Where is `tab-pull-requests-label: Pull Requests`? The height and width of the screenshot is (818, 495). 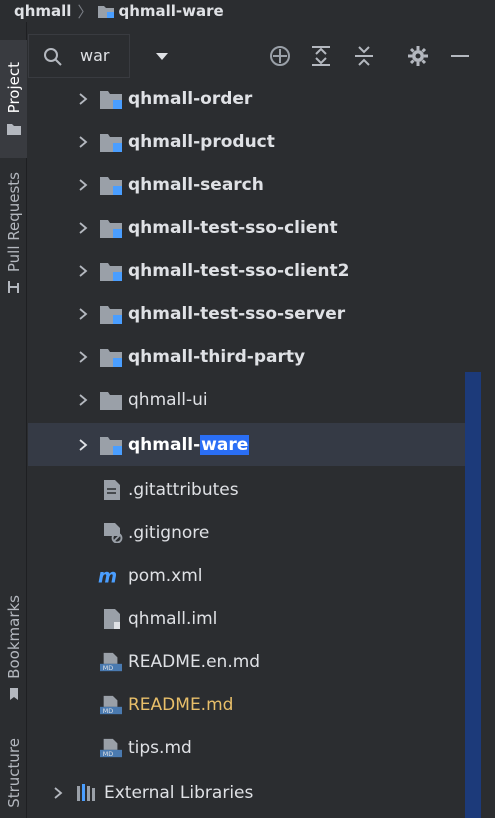
tab-pull-requests-label: Pull Requests is located at coordinates (13, 222).